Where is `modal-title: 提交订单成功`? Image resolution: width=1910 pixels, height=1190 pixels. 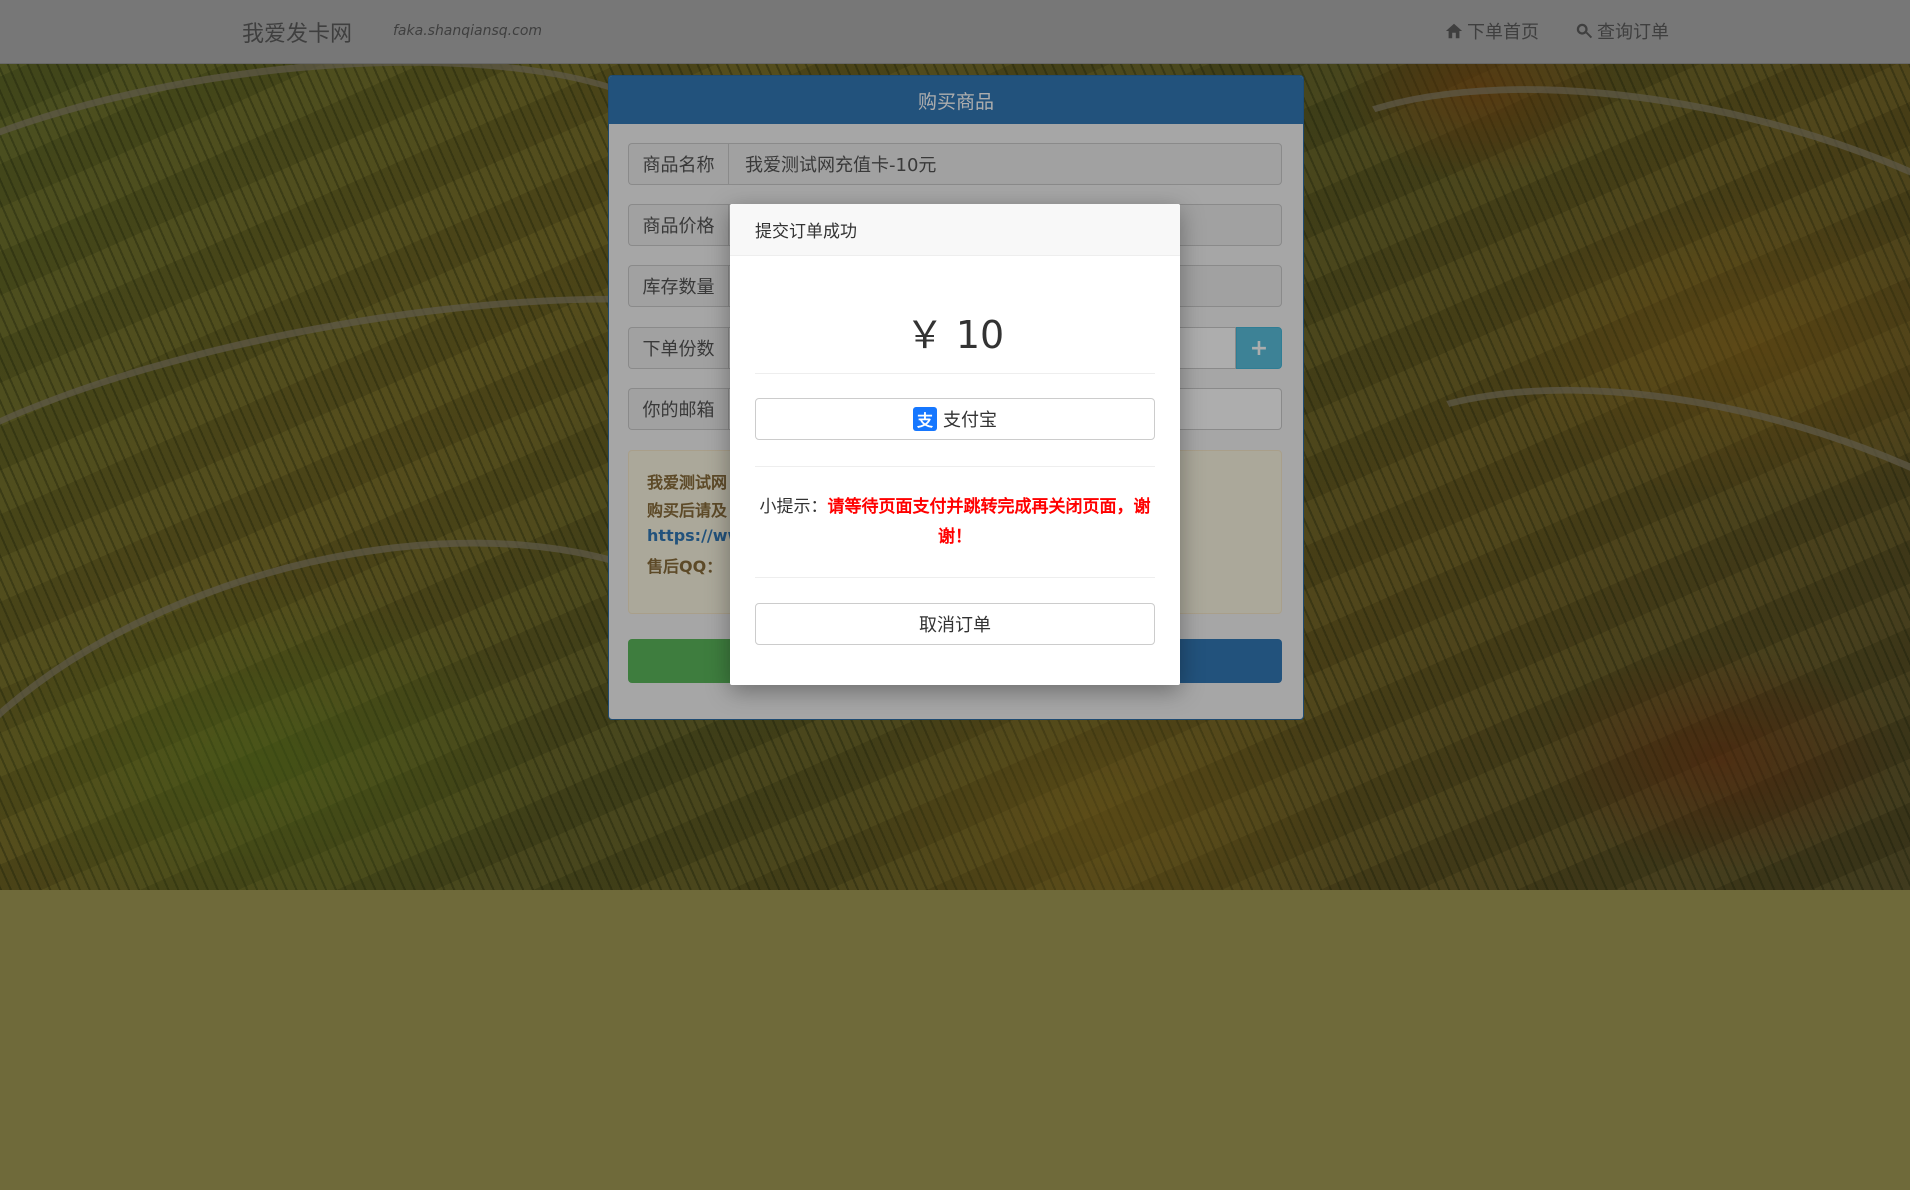 modal-title: 提交订单成功 is located at coordinates (955, 230).